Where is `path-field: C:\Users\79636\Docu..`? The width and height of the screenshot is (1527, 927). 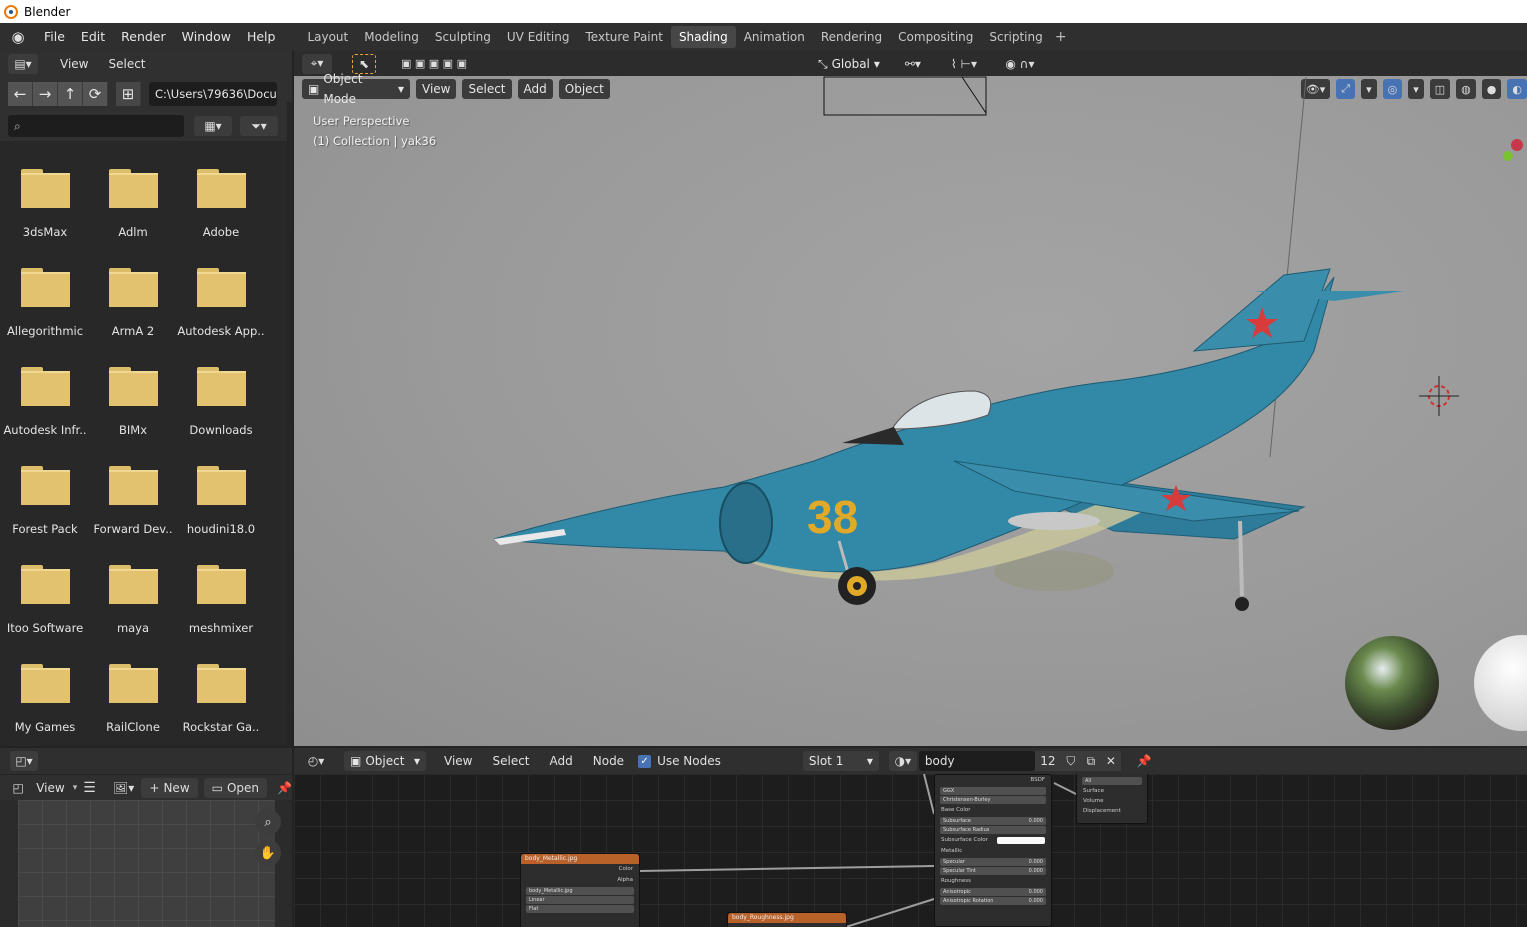 path-field: C:\Users\79636\Docu.. is located at coordinates (213, 94).